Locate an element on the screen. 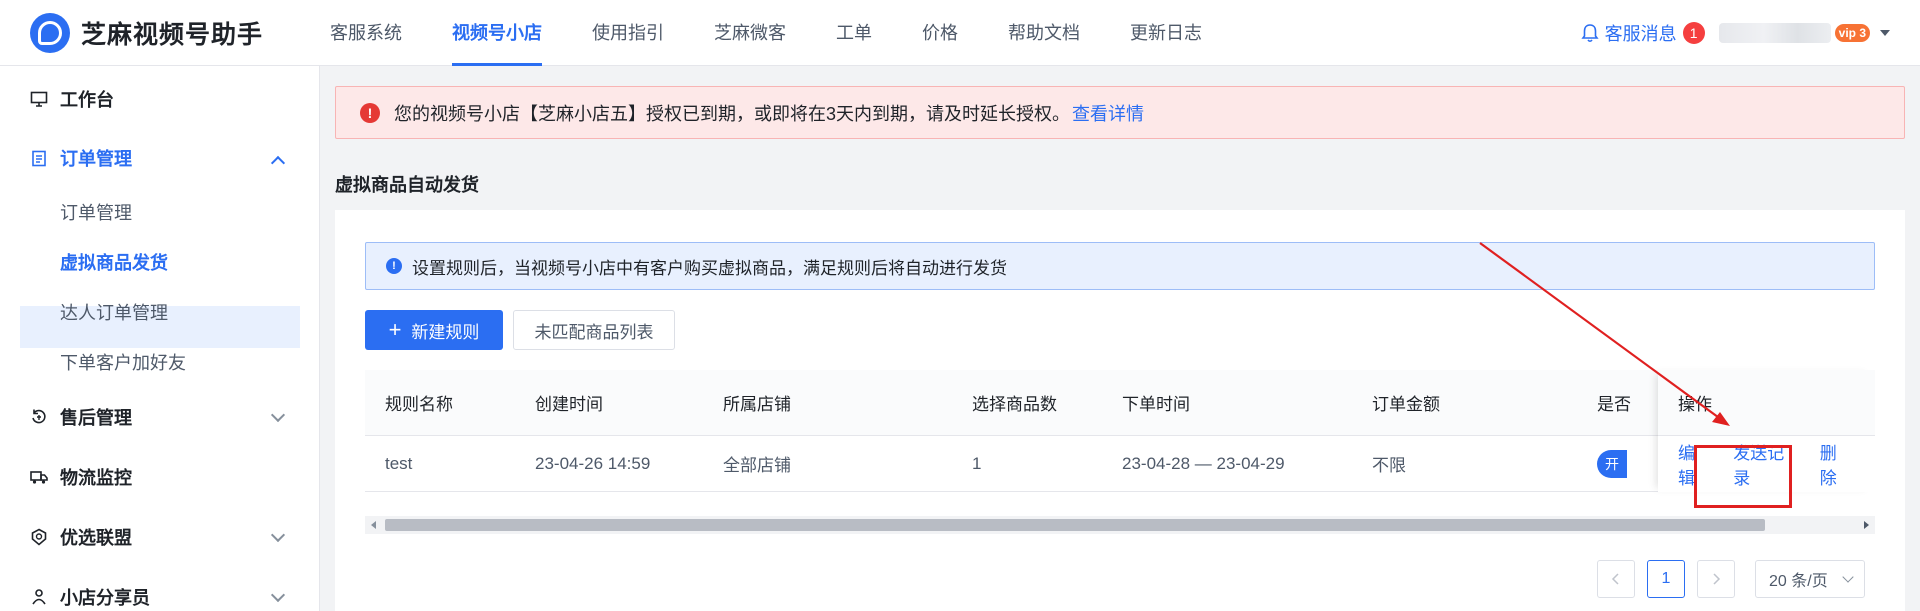 The height and width of the screenshot is (611, 1920). logo-icon is located at coordinates (50, 32).